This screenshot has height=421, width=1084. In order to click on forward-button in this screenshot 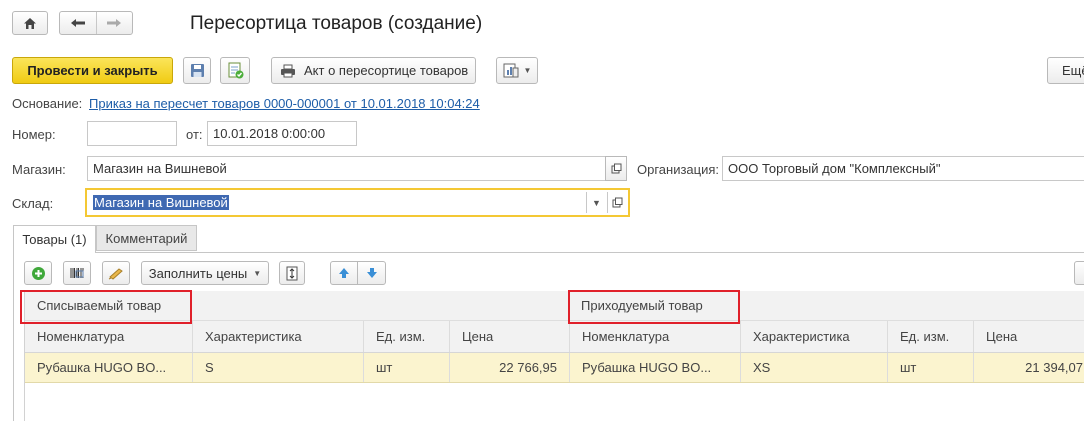, I will do `click(113, 23)`.